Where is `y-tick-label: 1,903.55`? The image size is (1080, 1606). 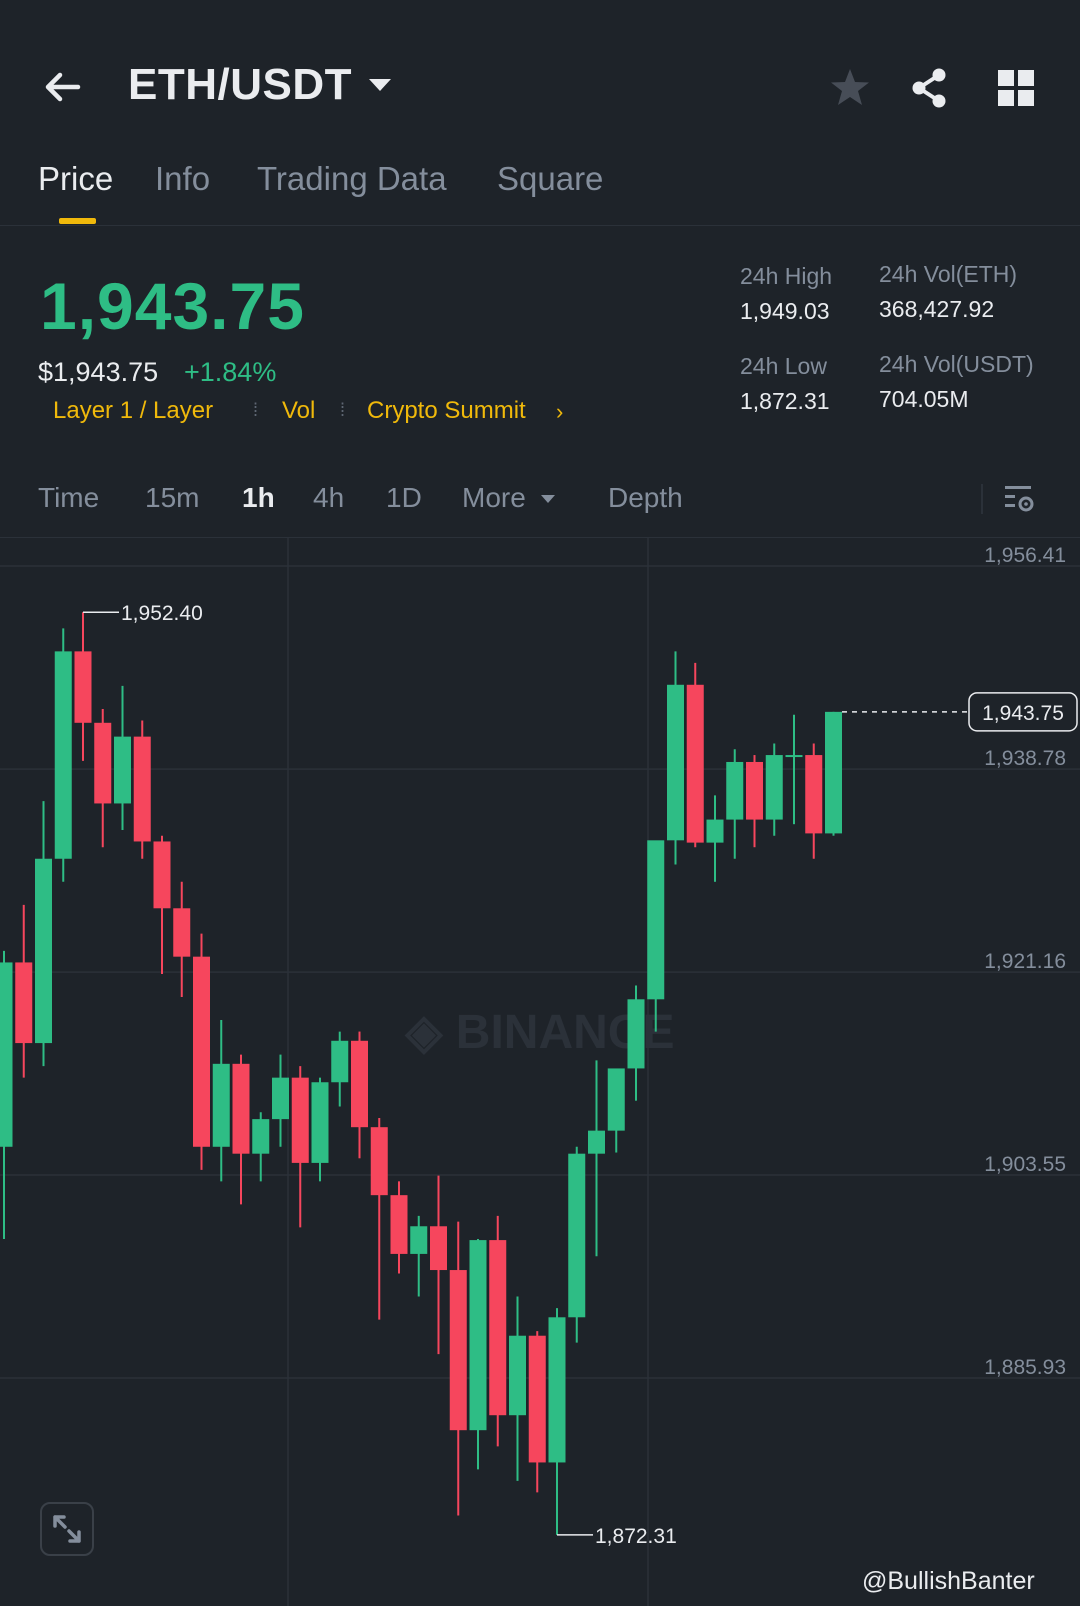
y-tick-label: 1,903.55 is located at coordinates (1025, 1164).